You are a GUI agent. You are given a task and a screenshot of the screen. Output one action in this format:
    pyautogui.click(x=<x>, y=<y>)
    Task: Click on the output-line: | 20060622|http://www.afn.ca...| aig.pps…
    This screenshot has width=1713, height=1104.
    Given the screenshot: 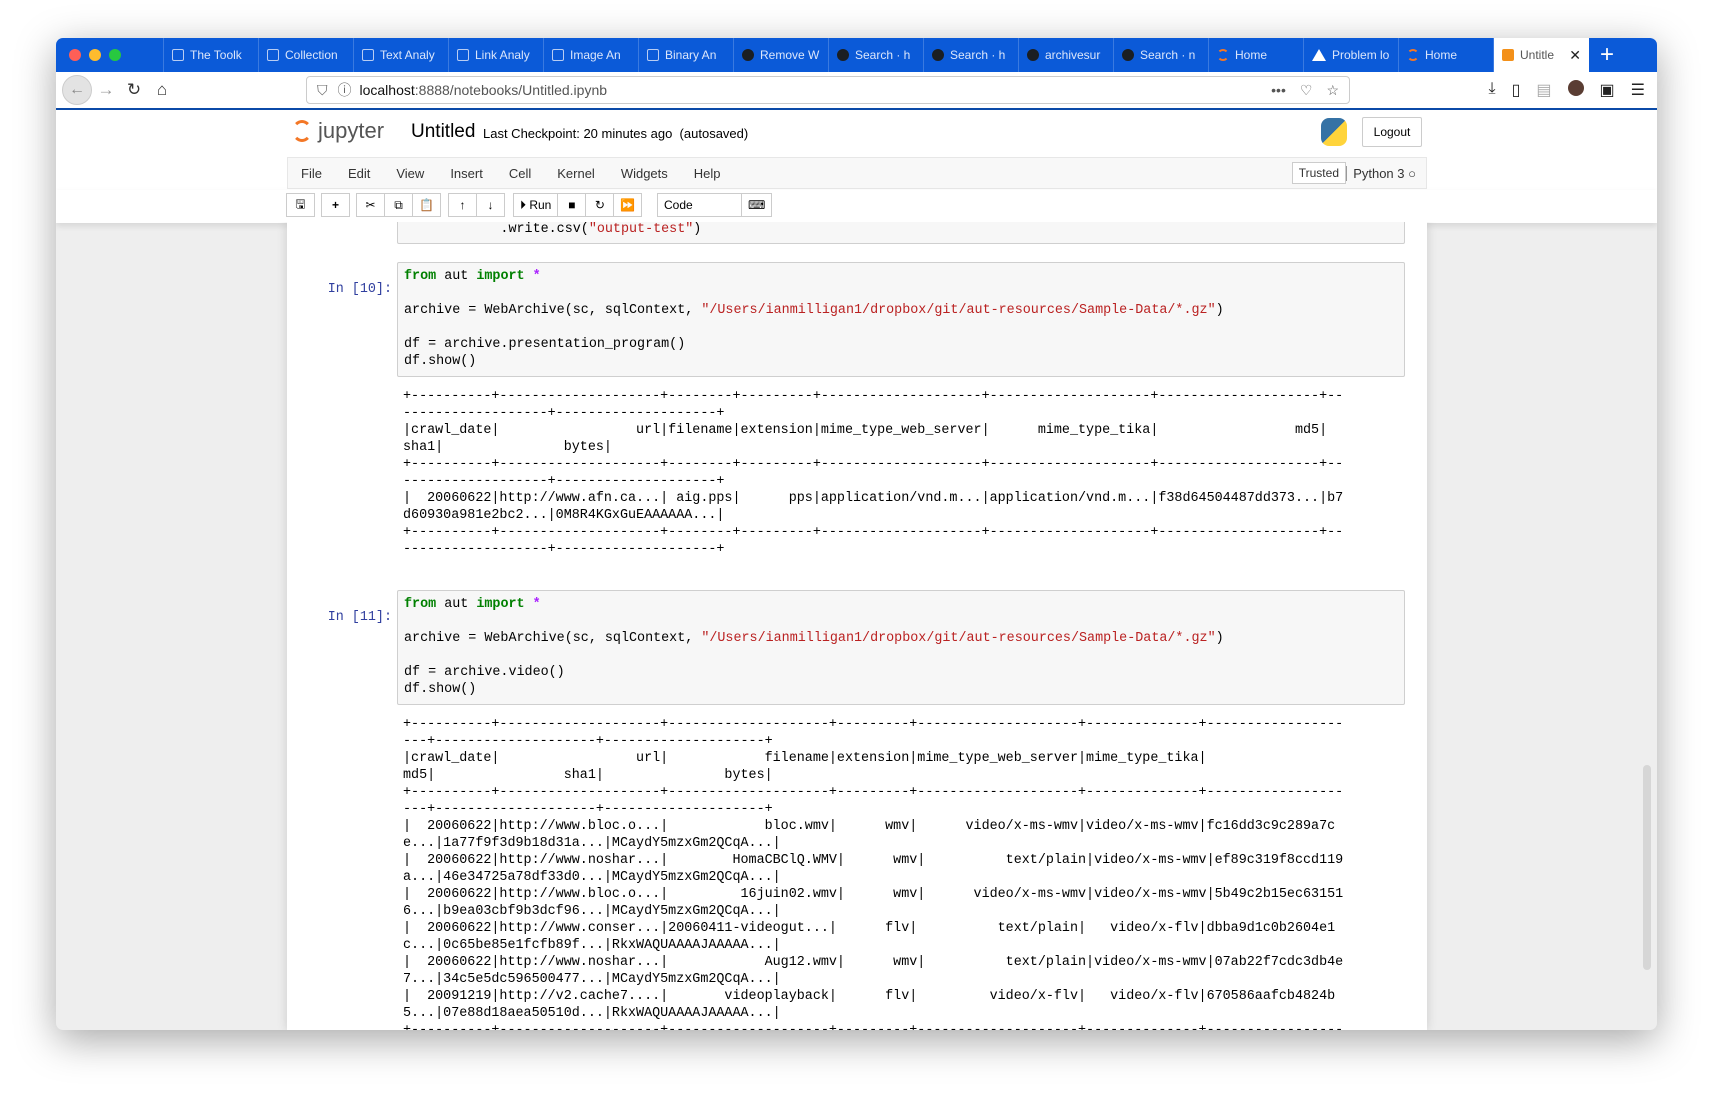 What is the action you would take?
    pyautogui.click(x=873, y=498)
    